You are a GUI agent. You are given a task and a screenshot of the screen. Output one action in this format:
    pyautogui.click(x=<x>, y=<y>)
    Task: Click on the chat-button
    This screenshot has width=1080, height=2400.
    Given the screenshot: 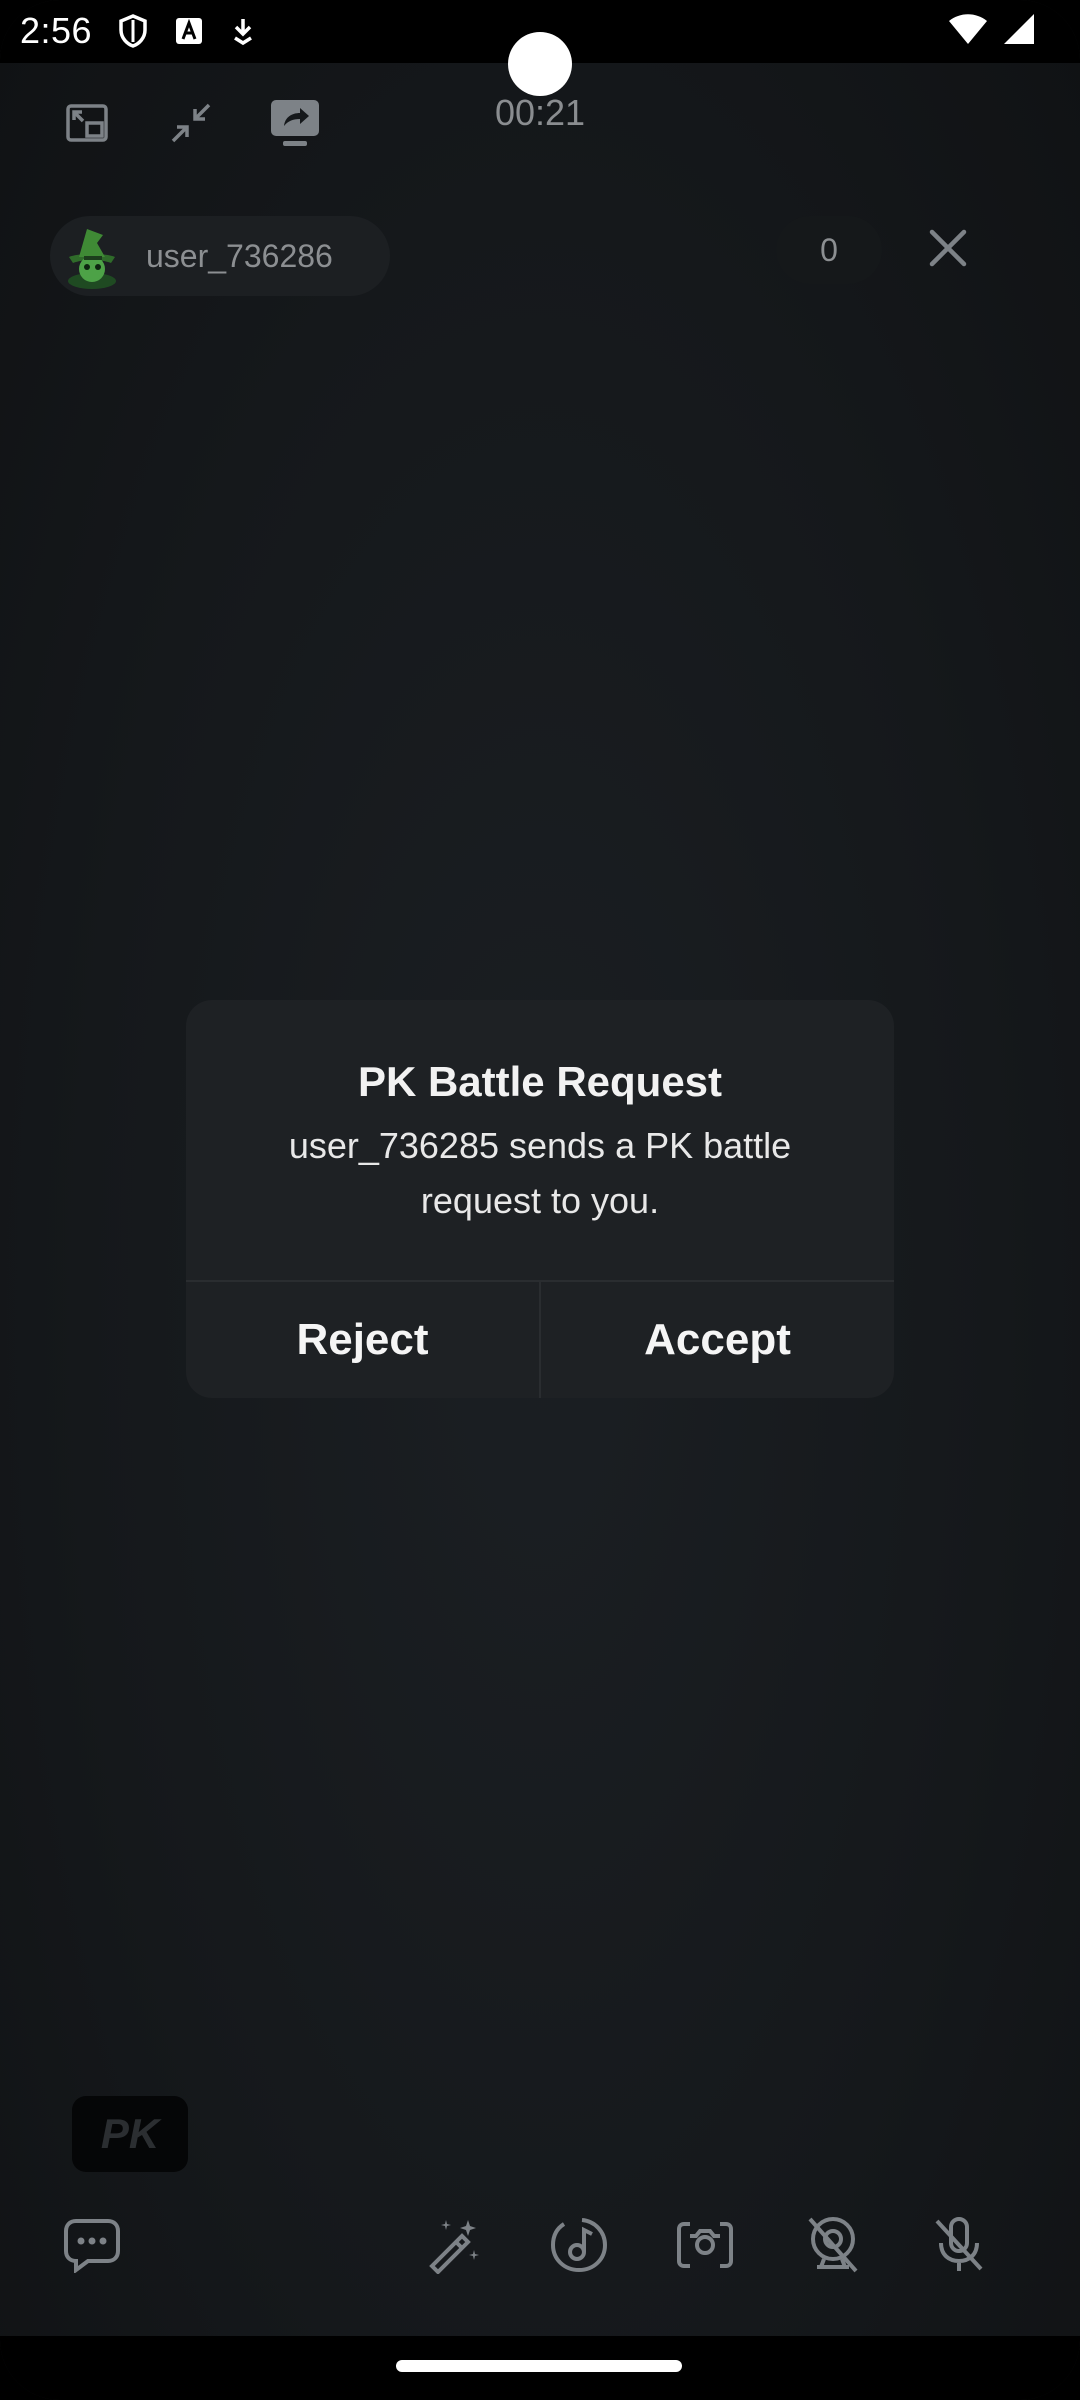 What is the action you would take?
    pyautogui.click(x=92, y=2247)
    